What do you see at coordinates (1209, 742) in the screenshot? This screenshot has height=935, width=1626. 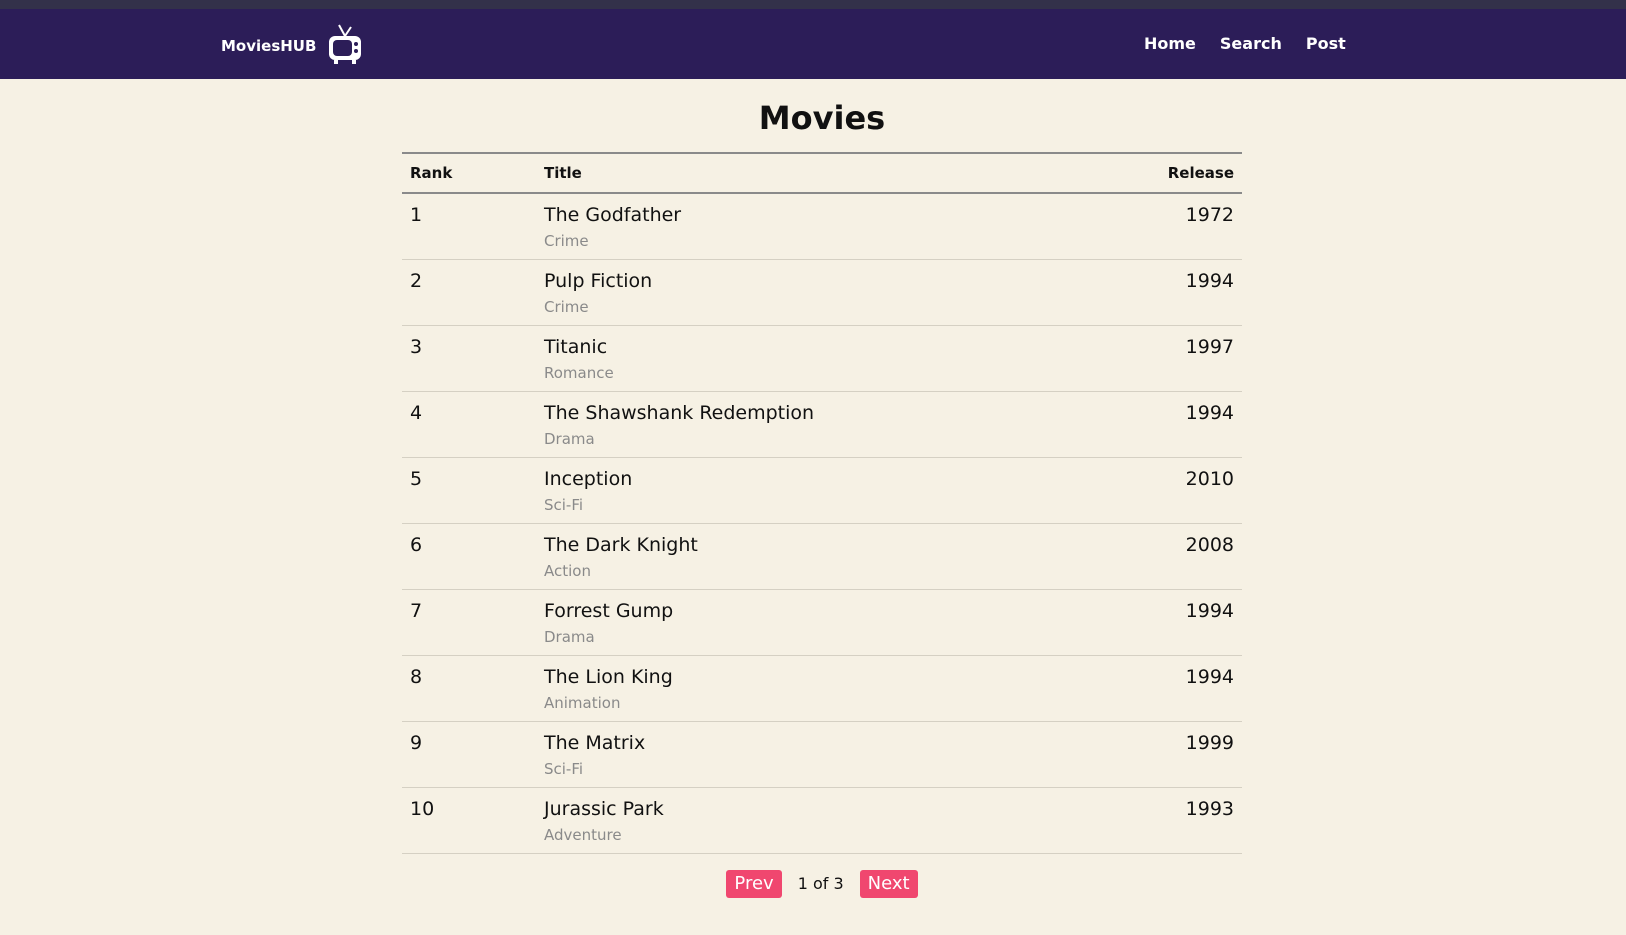 I see `movie-release: 1999` at bounding box center [1209, 742].